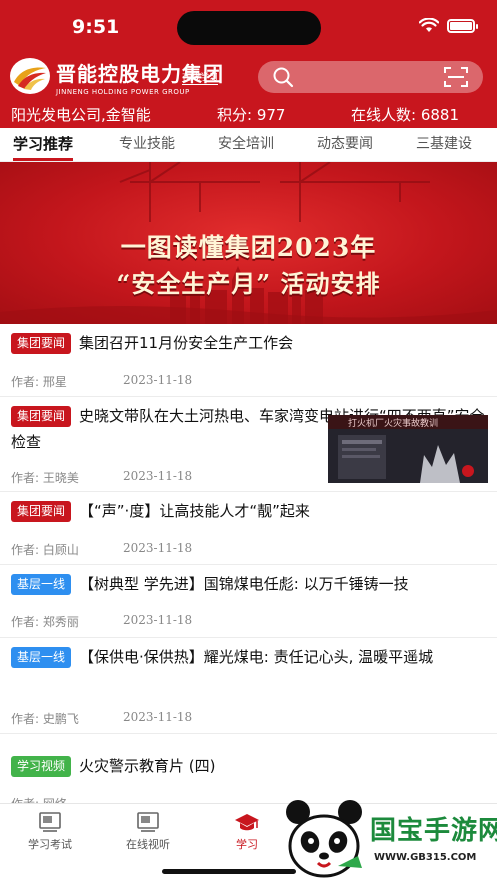 The width and height of the screenshot is (497, 883). I want to click on category-tag: 学习视频, so click(41, 766).